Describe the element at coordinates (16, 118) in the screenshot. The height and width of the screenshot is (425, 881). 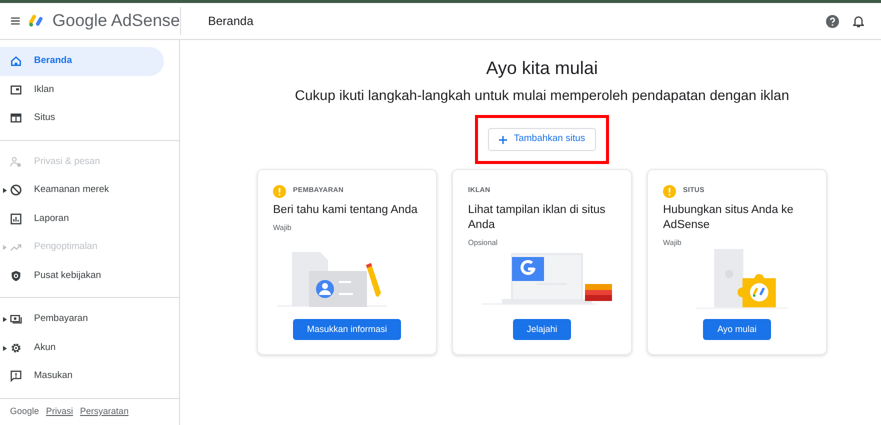
I see `site-layout-icon` at that location.